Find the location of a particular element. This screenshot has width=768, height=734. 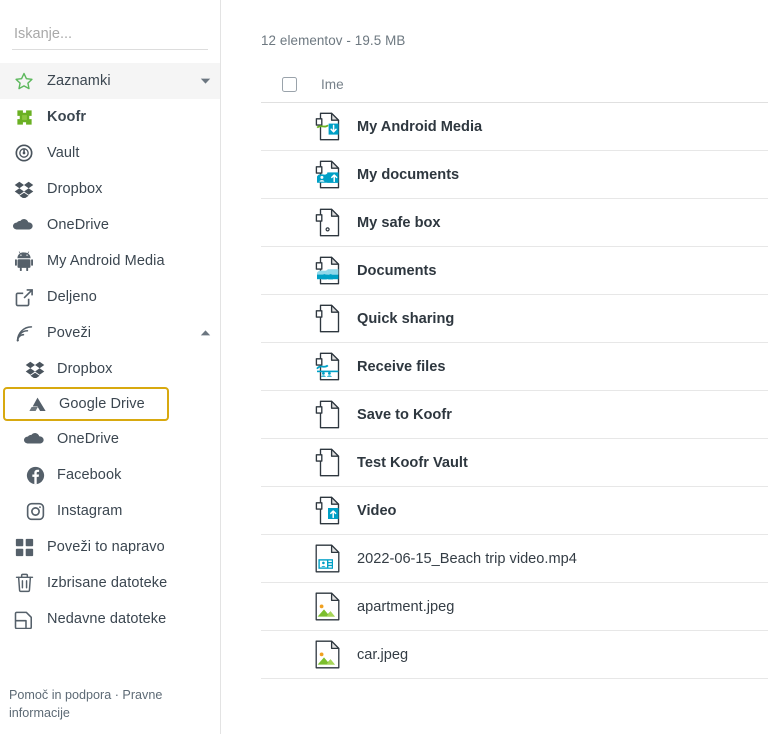

chevron-up-icon is located at coordinates (205, 333).